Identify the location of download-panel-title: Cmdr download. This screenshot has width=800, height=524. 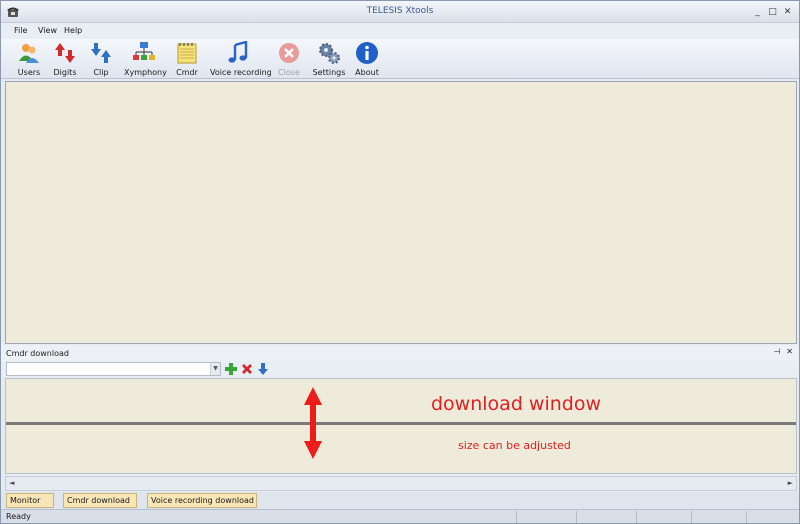
(37, 353).